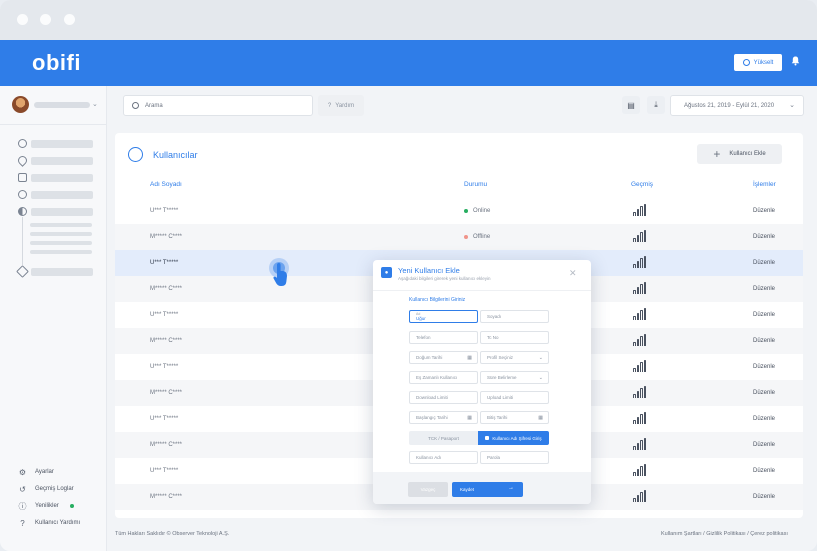  What do you see at coordinates (573, 273) in the screenshot?
I see `close-icon: ✕` at bounding box center [573, 273].